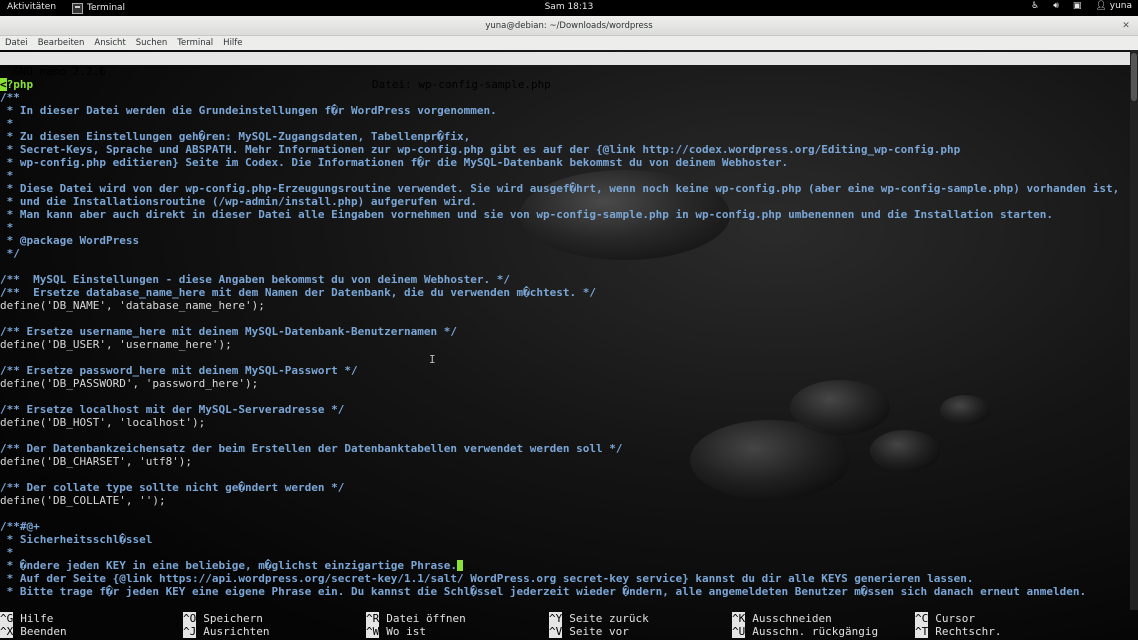 The image size is (1138, 640). What do you see at coordinates (116, 344) in the screenshot?
I see `code-line: define('DB_USER', 'username_here');` at bounding box center [116, 344].